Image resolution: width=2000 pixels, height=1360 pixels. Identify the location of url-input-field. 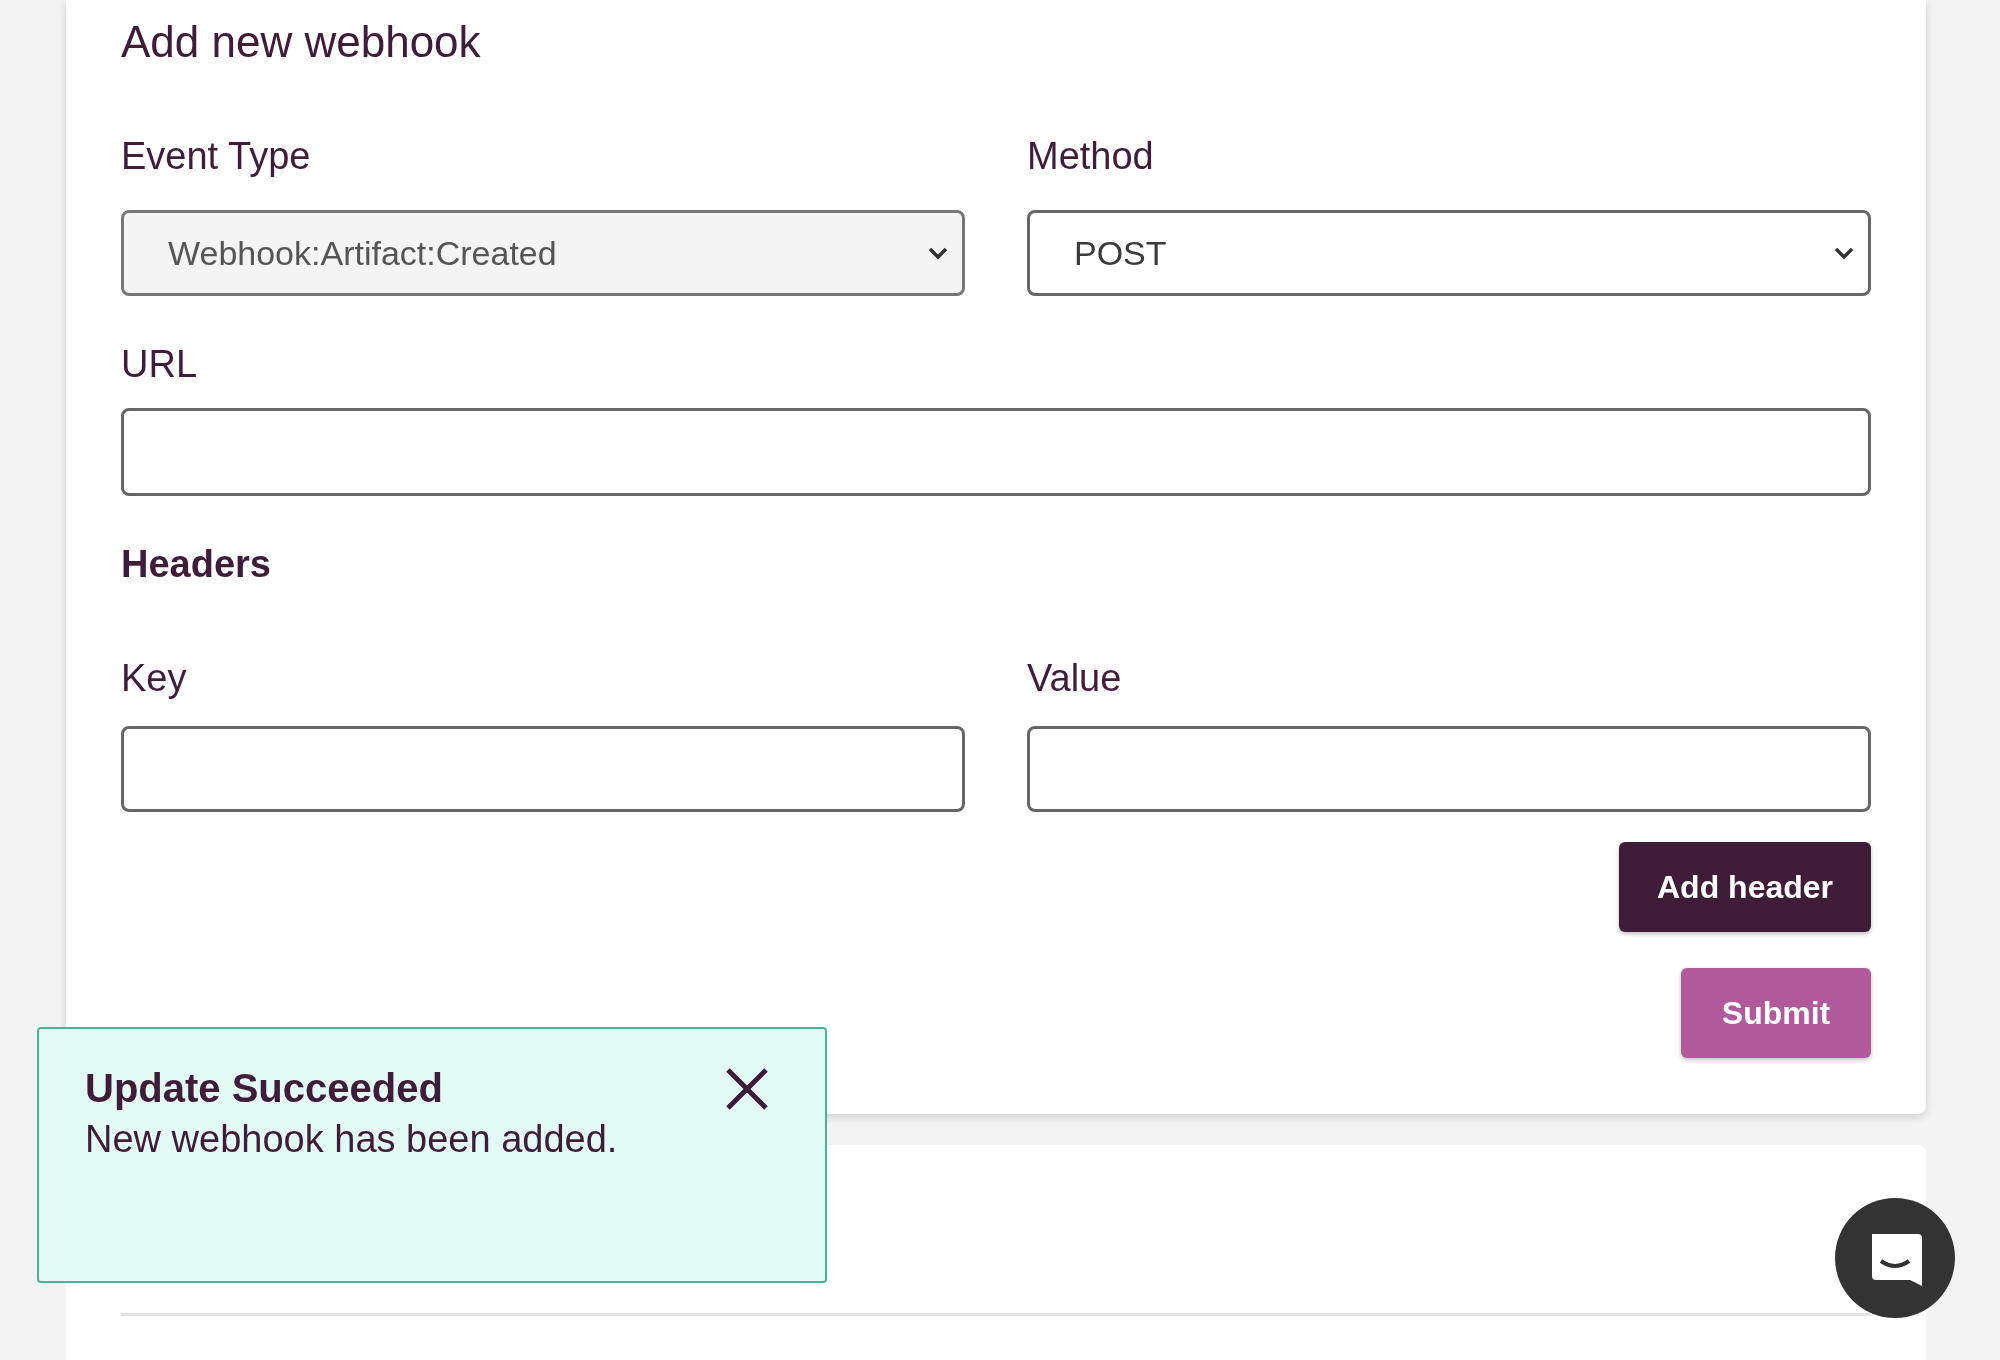
(996, 452).